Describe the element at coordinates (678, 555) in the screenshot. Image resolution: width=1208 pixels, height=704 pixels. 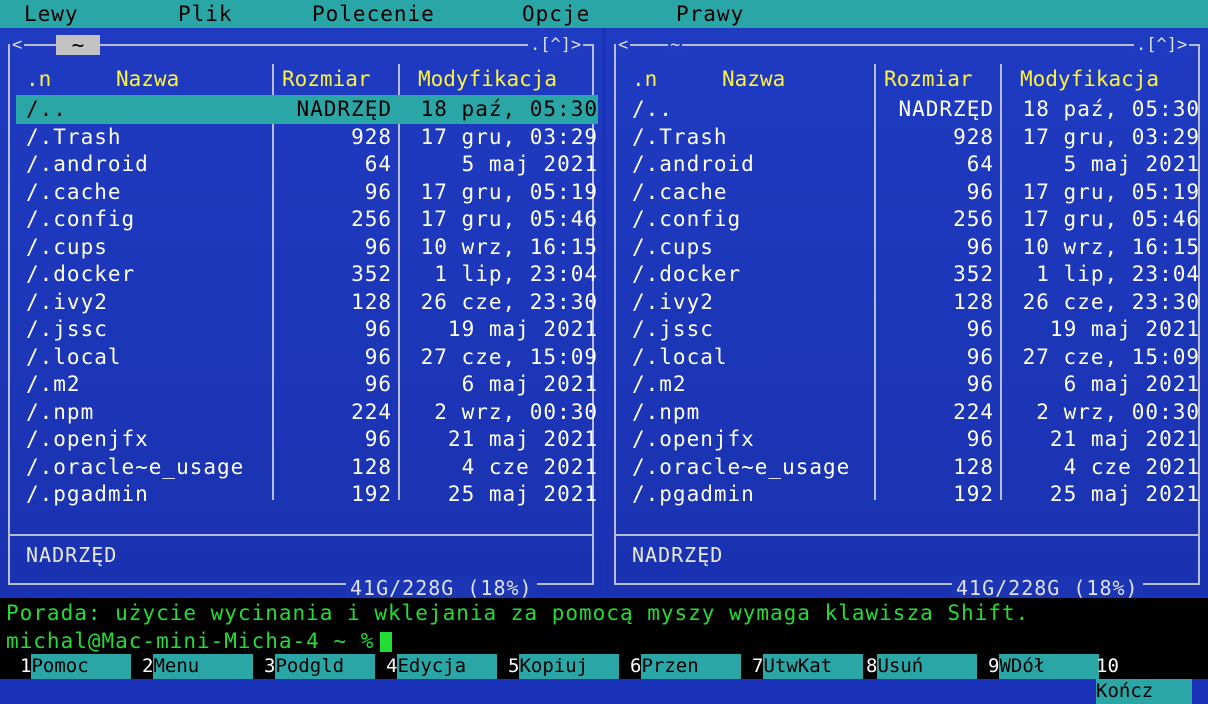
I see `status-line: NADRZĘD` at that location.